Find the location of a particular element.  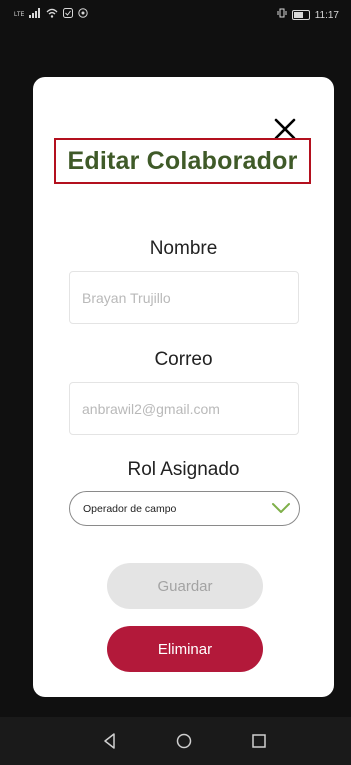

name-value: Brayan Trujillo is located at coordinates (126, 297).